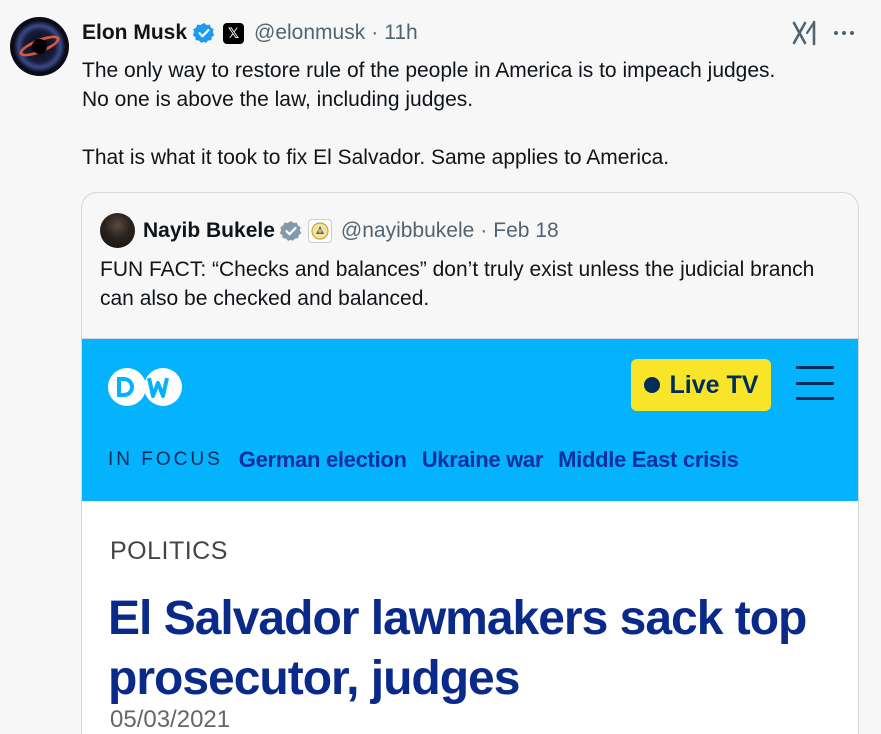 The width and height of the screenshot is (881, 734). What do you see at coordinates (134, 33) in the screenshot?
I see `author-name: Elon Musk` at bounding box center [134, 33].